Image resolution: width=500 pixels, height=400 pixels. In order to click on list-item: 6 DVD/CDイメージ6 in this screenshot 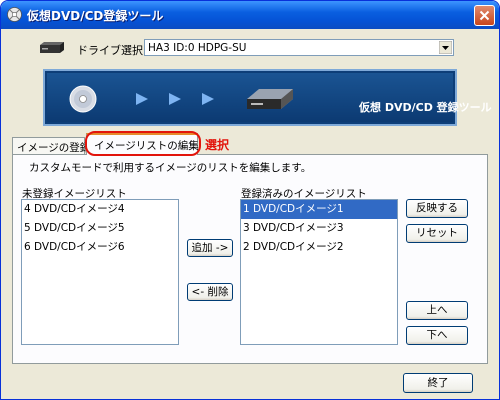, I will do `click(100, 247)`.